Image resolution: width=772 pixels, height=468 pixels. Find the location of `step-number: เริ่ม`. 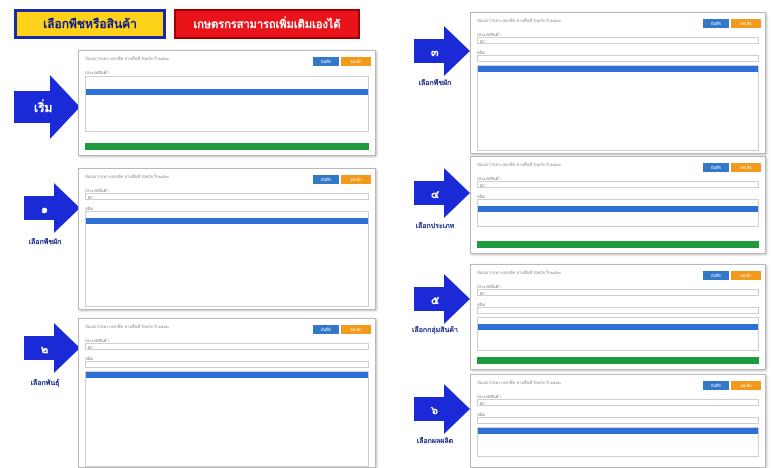

step-number: เริ่ม is located at coordinates (43, 107).